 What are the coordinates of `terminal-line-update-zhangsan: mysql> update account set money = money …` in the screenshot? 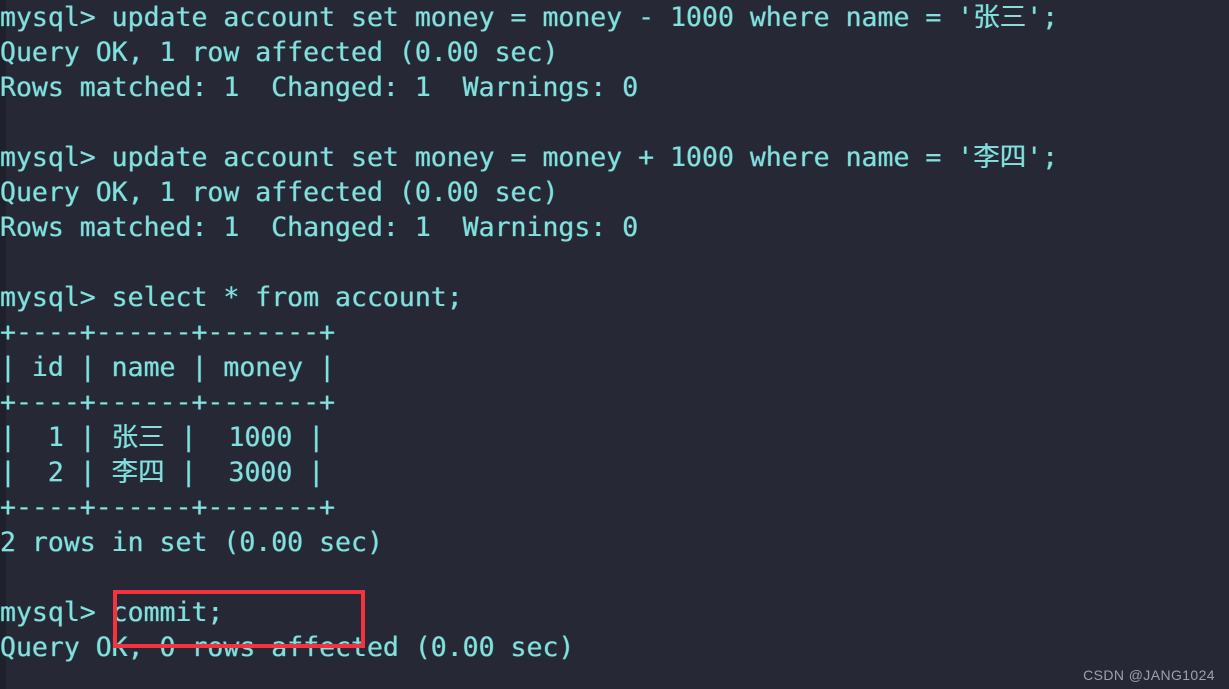 It's located at (529, 17).